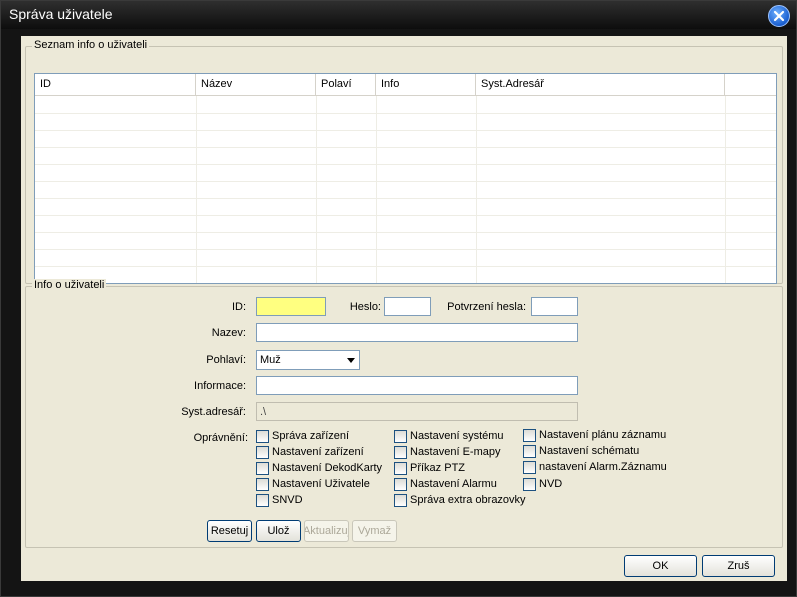 The width and height of the screenshot is (797, 597). Describe the element at coordinates (486, 307) in the screenshot. I see `confirm-password-label: Potvrzení hesla:` at that location.